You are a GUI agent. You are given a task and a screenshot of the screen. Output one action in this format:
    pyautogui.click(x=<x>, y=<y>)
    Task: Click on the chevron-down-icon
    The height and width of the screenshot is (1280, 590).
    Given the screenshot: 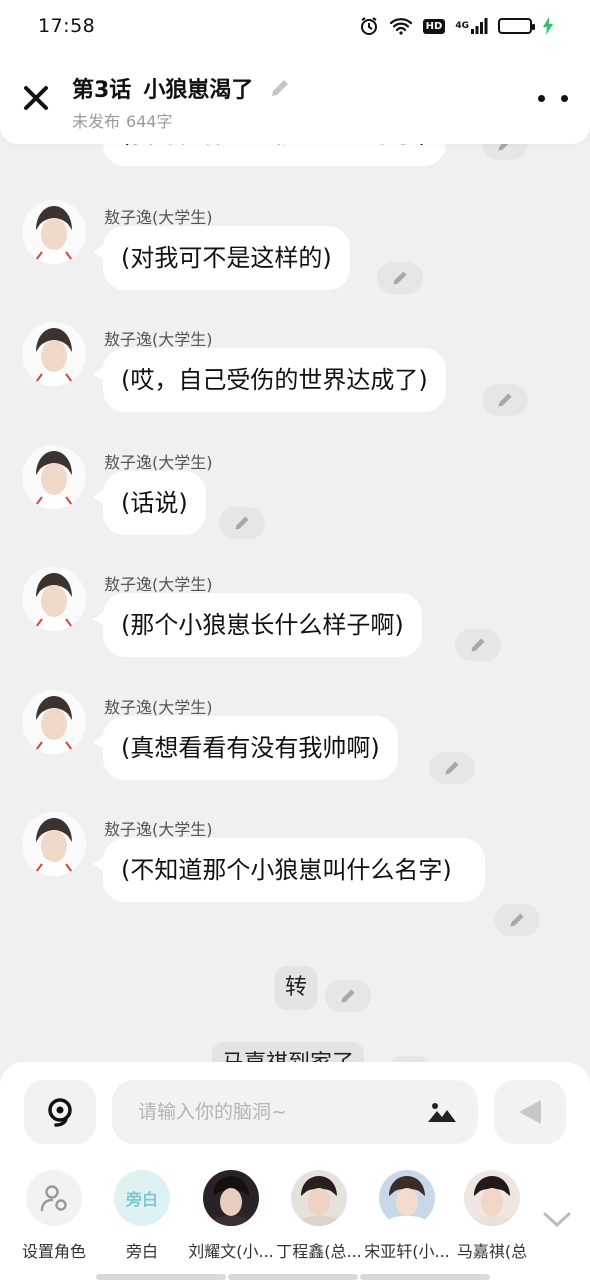 What is the action you would take?
    pyautogui.click(x=557, y=1220)
    